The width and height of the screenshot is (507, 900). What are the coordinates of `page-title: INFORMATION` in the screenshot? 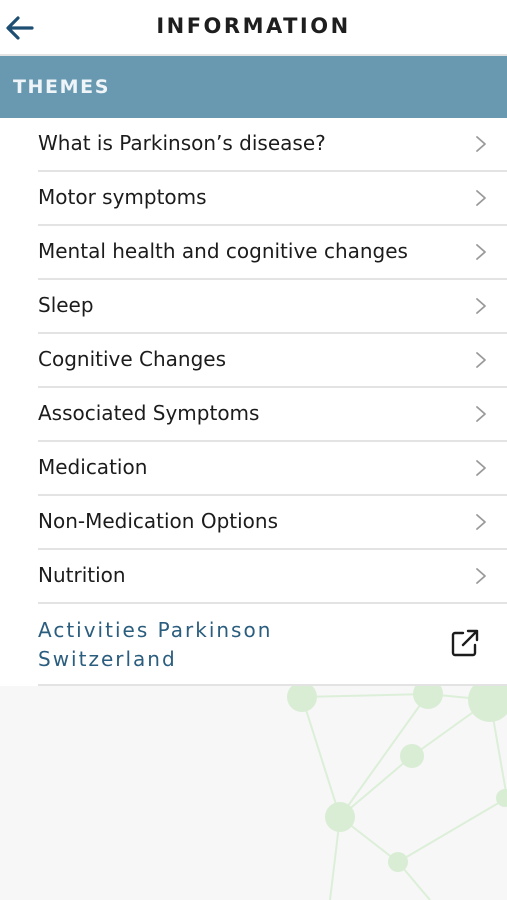 It's located at (253, 26).